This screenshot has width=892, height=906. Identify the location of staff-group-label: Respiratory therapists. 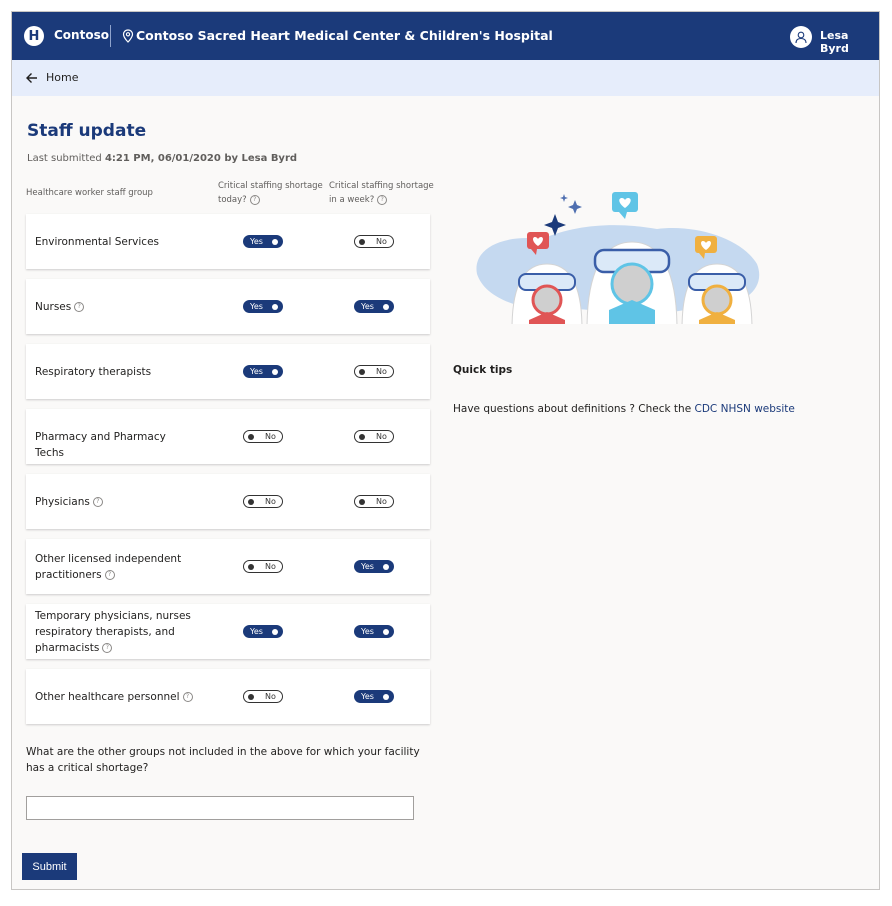
(115, 372).